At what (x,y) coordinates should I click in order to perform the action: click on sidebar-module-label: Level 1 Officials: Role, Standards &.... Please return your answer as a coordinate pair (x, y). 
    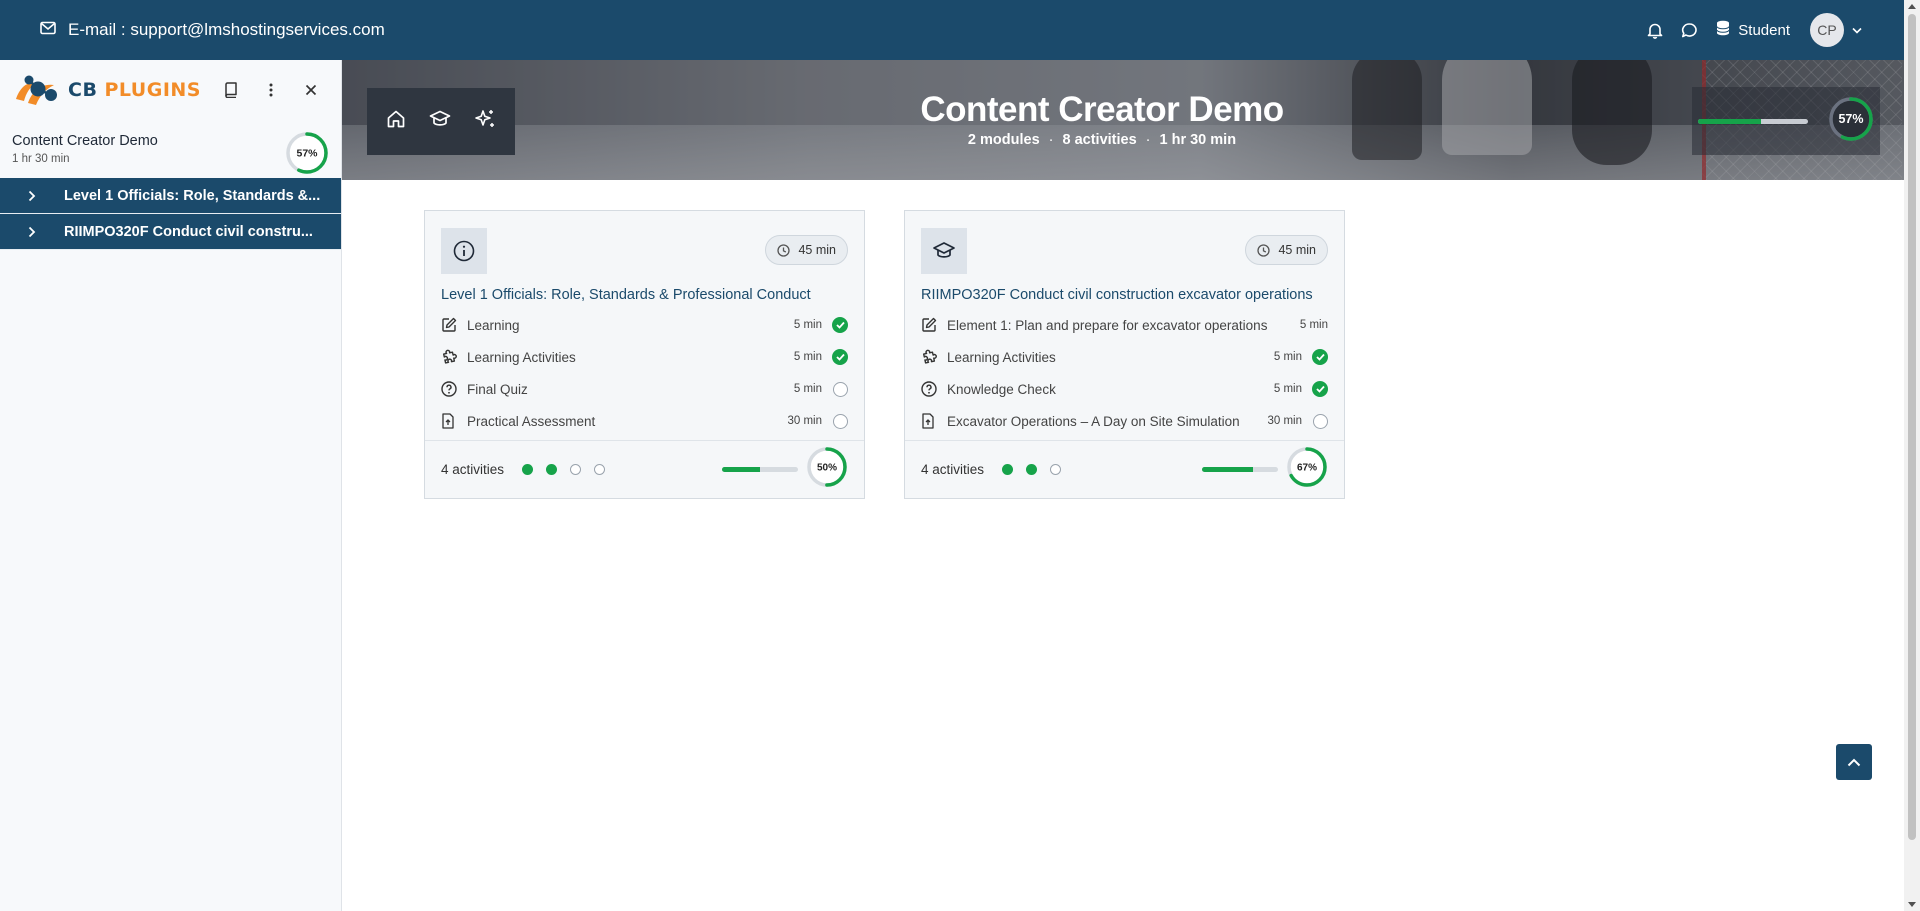
    Looking at the image, I should click on (192, 195).